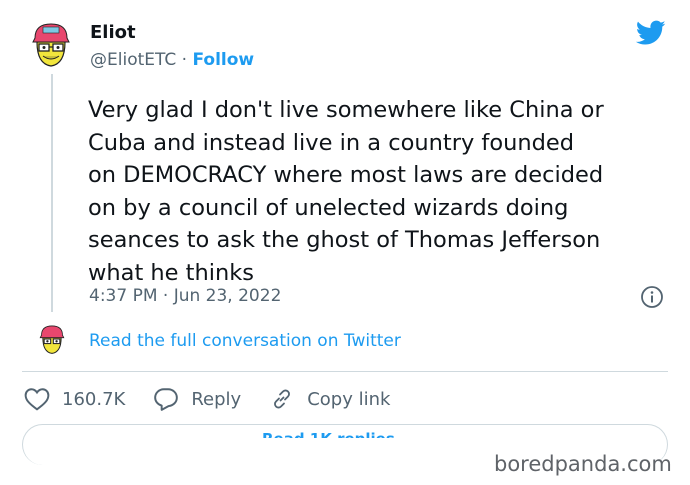 This screenshot has width=690, height=485. What do you see at coordinates (223, 60) in the screenshot?
I see `follow-button: Follow` at bounding box center [223, 60].